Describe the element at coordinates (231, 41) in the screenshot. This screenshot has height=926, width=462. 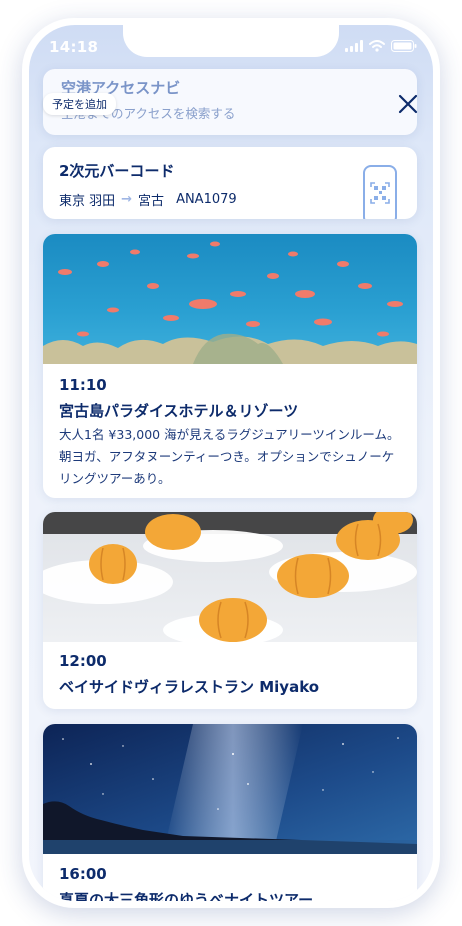
I see `notch` at that location.